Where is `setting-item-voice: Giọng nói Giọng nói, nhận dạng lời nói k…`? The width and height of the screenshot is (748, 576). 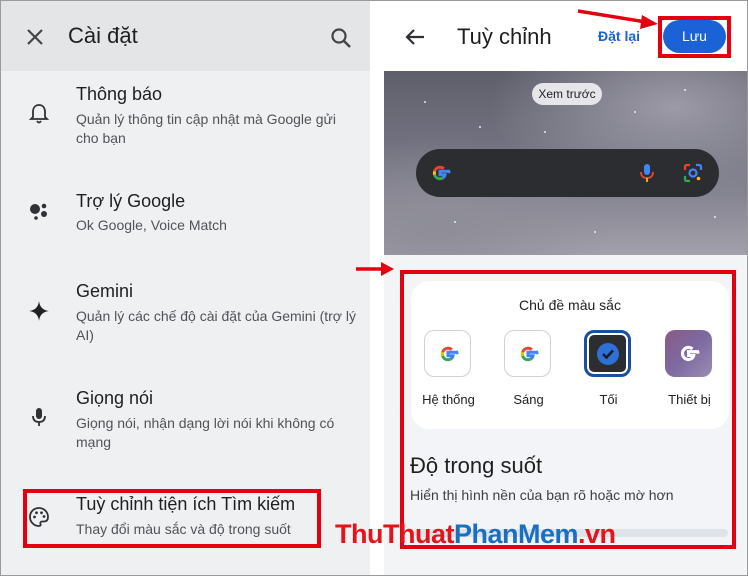
setting-item-voice: Giọng nói Giọng nói, nhận dạng lời nói k… is located at coordinates (185, 423).